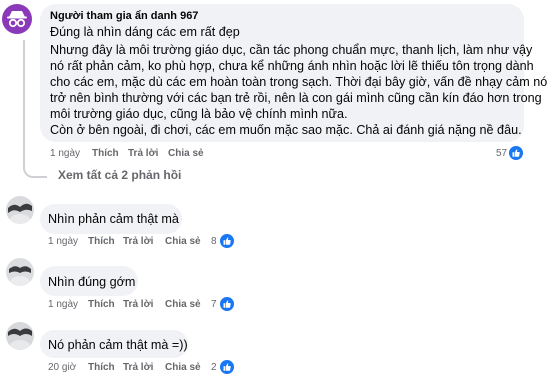  What do you see at coordinates (113, 219) in the screenshot?
I see `comment-text: Nhìn phản cảm thật mà` at bounding box center [113, 219].